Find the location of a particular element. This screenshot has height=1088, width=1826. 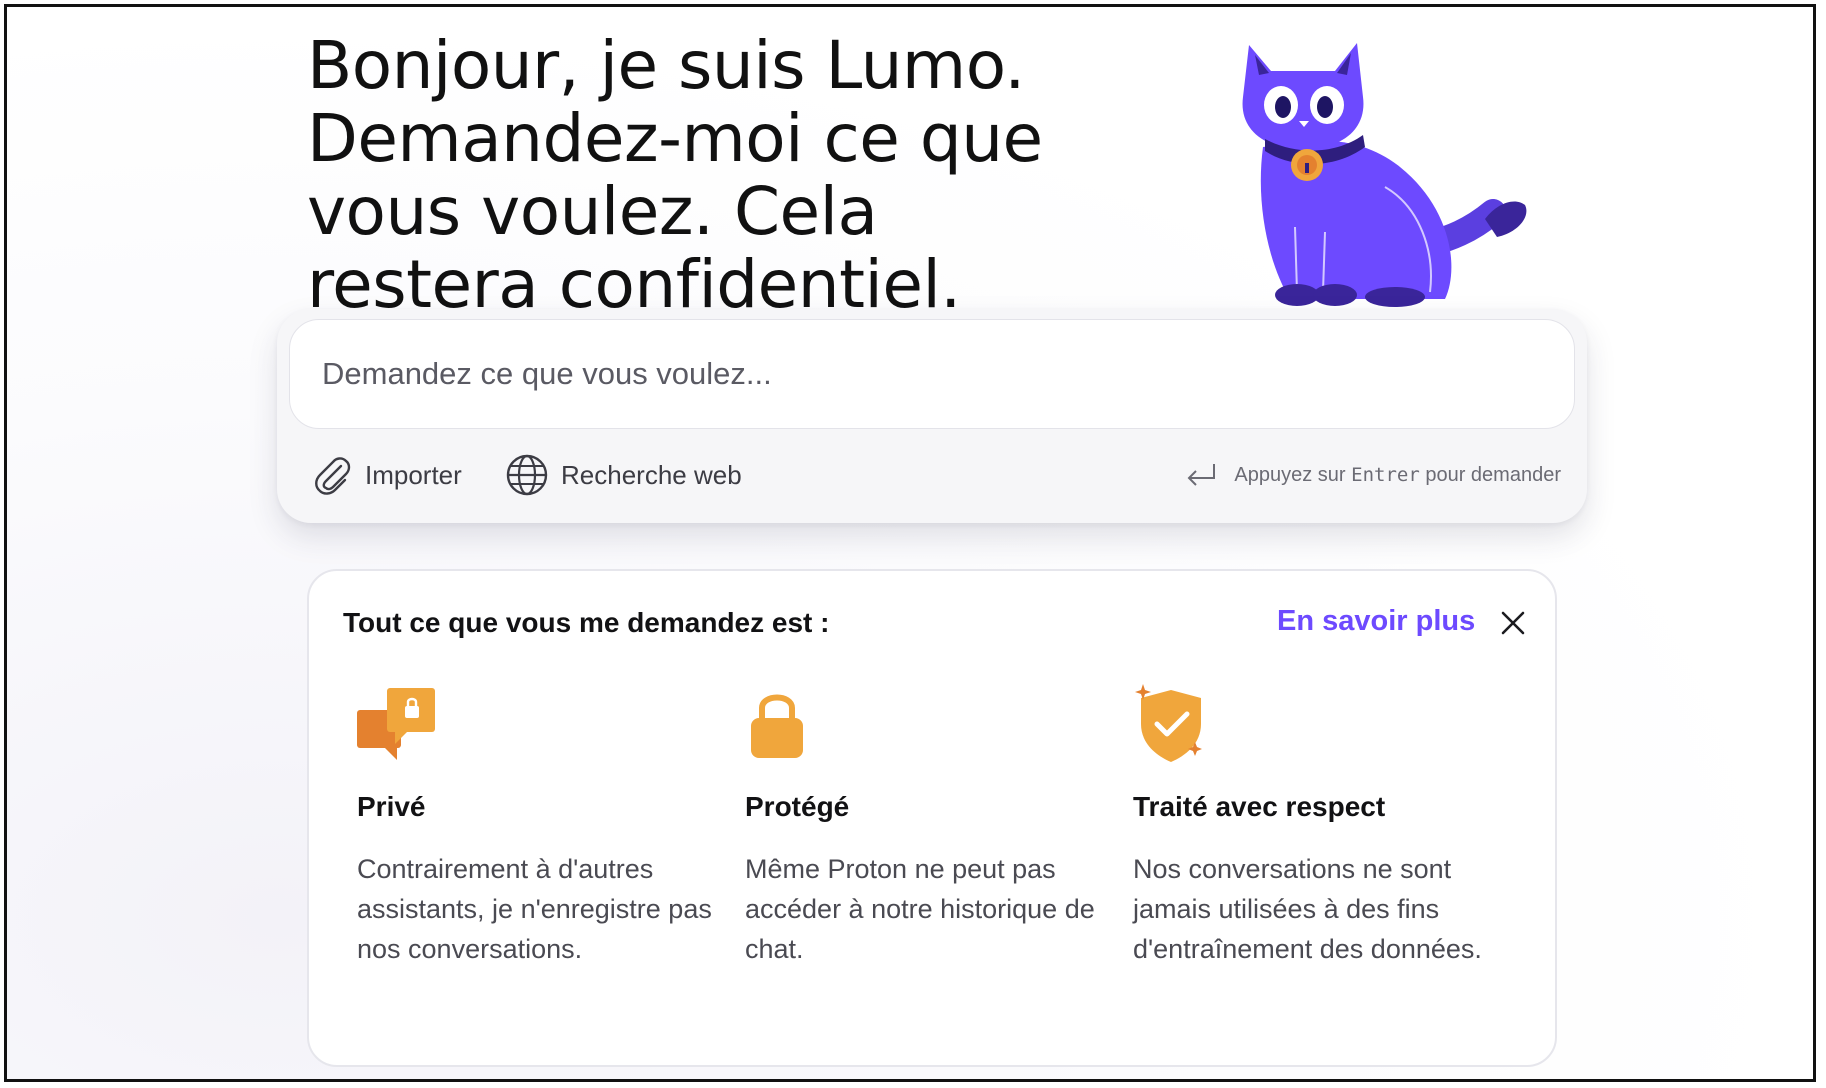

web-search-button: Recherche web is located at coordinates (623, 475).